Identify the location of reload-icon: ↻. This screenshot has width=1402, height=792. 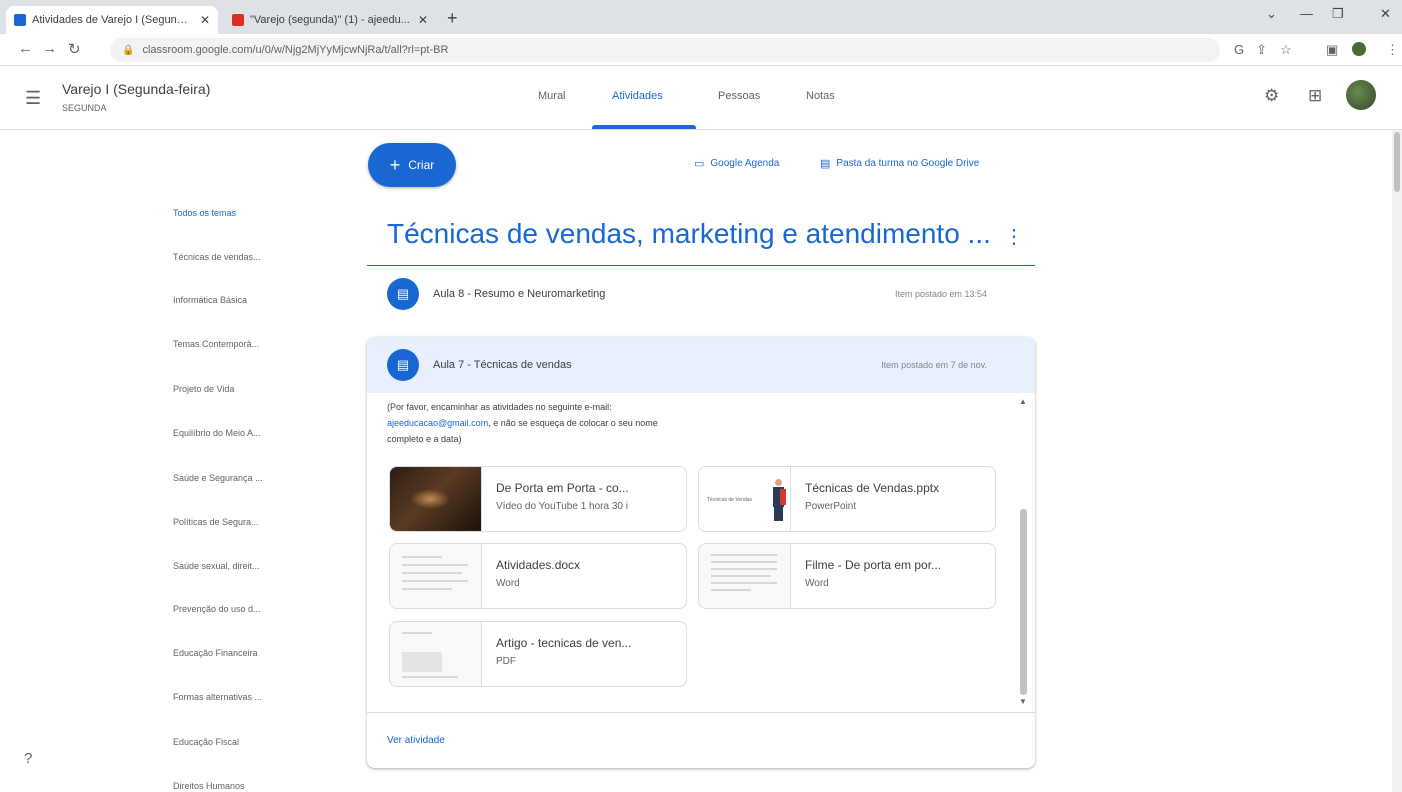
(74, 49).